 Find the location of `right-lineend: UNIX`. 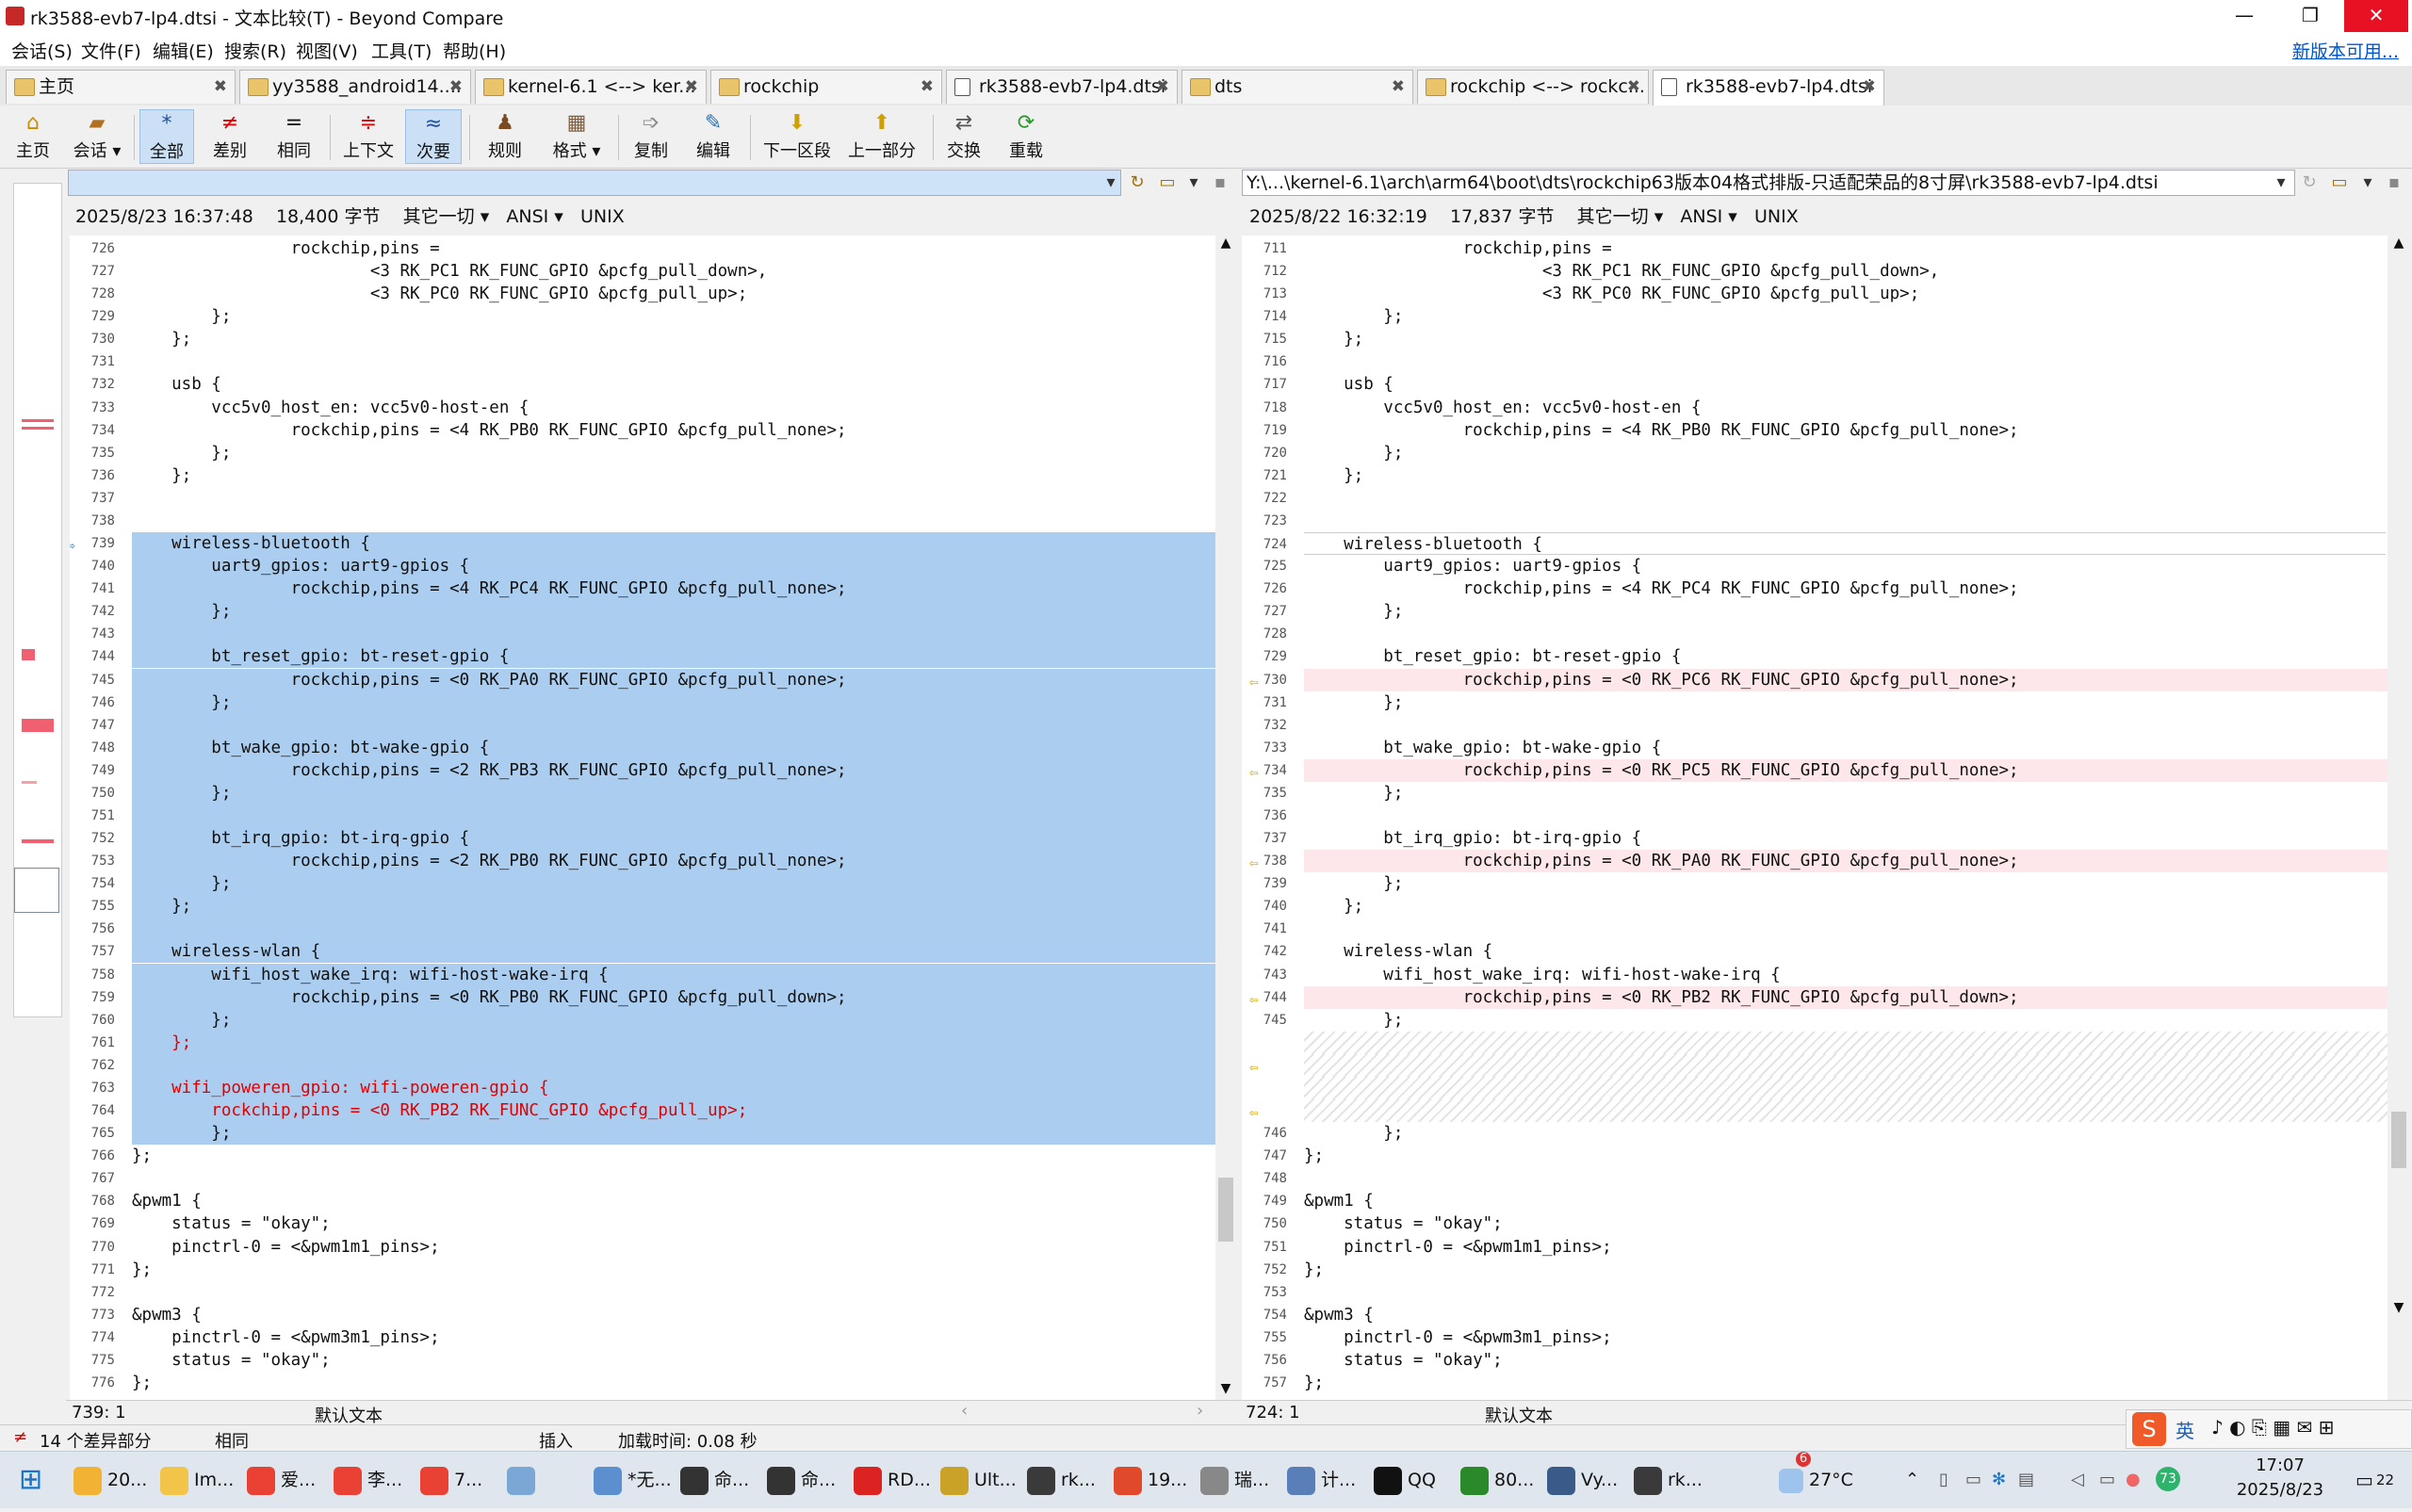

right-lineend: UNIX is located at coordinates (1776, 216).